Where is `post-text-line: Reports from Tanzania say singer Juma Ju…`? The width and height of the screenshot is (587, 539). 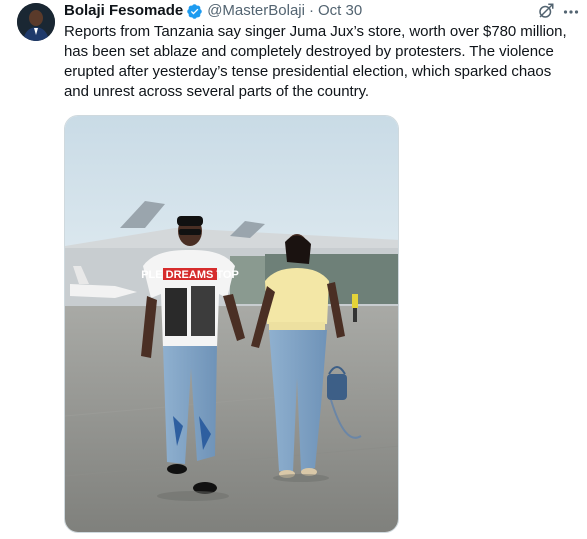 post-text-line: Reports from Tanzania say singer Juma Ju… is located at coordinates (315, 31).